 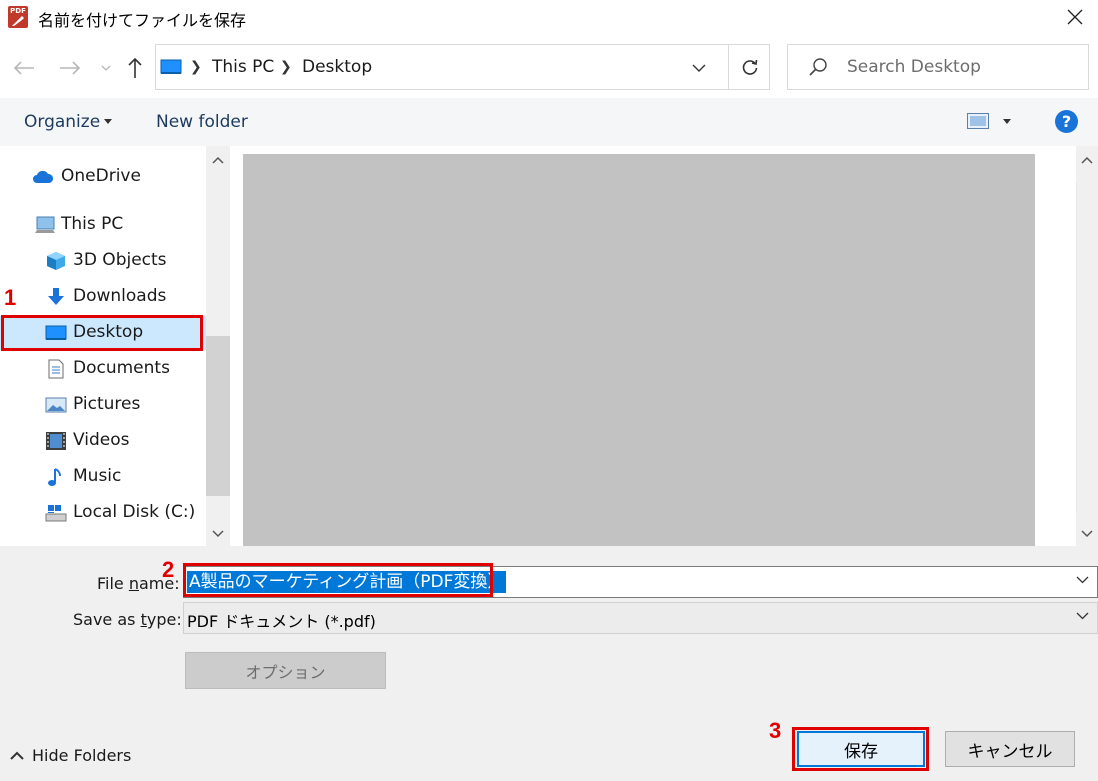 I want to click on search-input: Search Desktop, so click(x=938, y=67).